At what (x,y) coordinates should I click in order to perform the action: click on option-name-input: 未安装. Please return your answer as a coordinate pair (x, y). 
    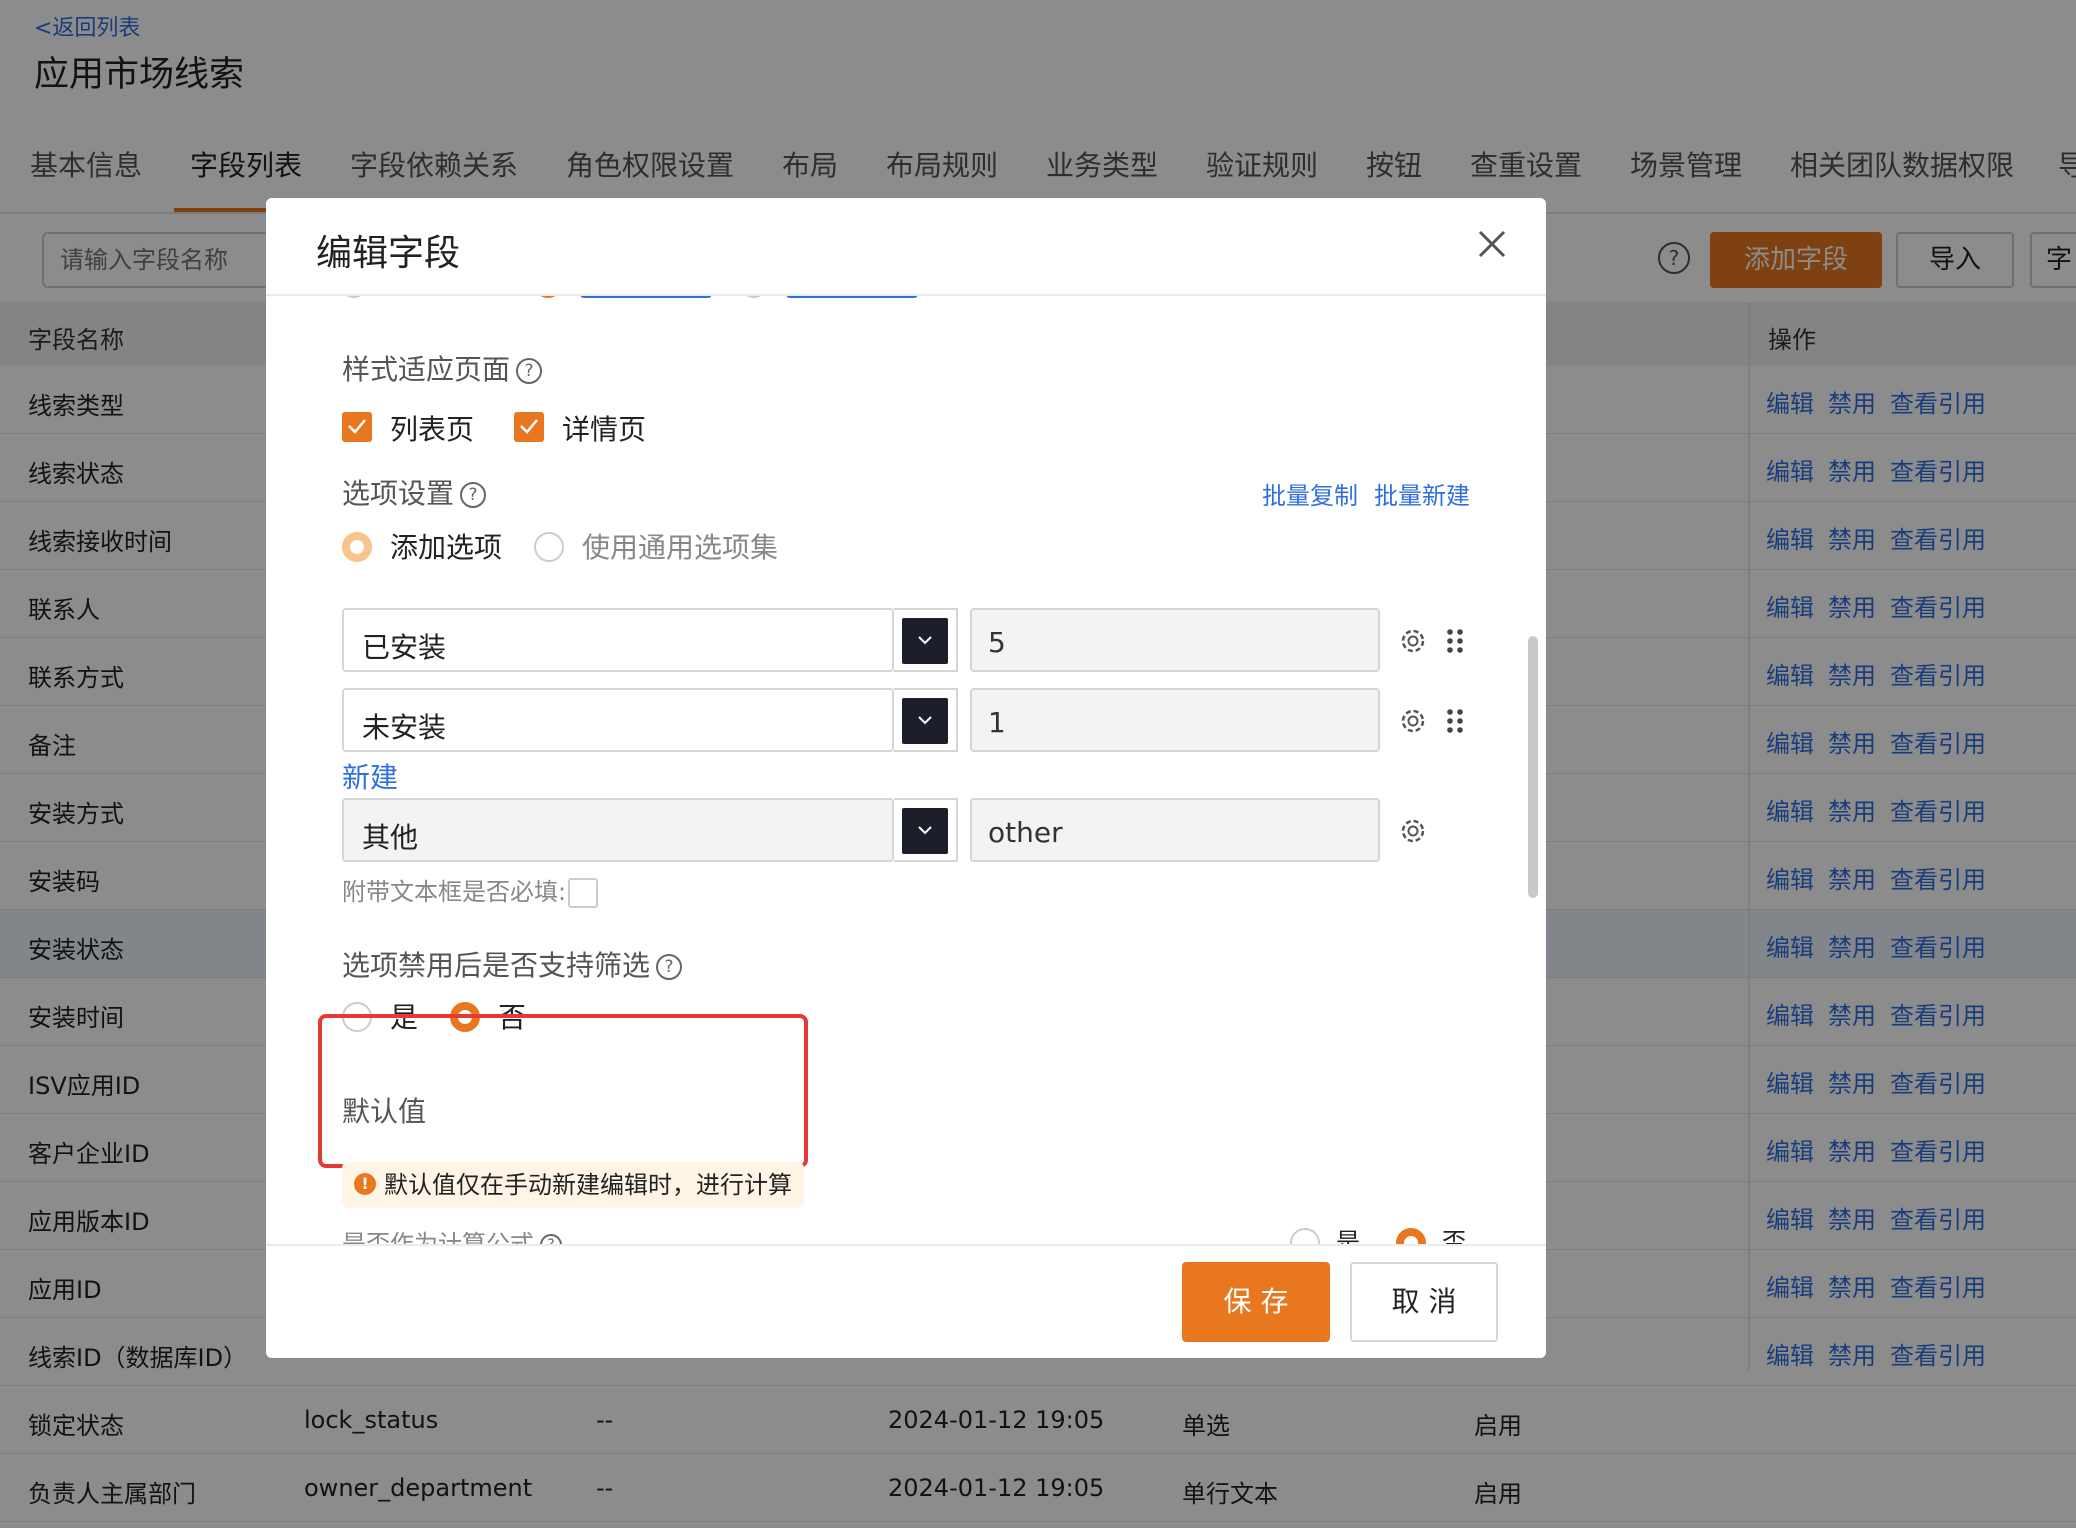
    Looking at the image, I should click on (618, 720).